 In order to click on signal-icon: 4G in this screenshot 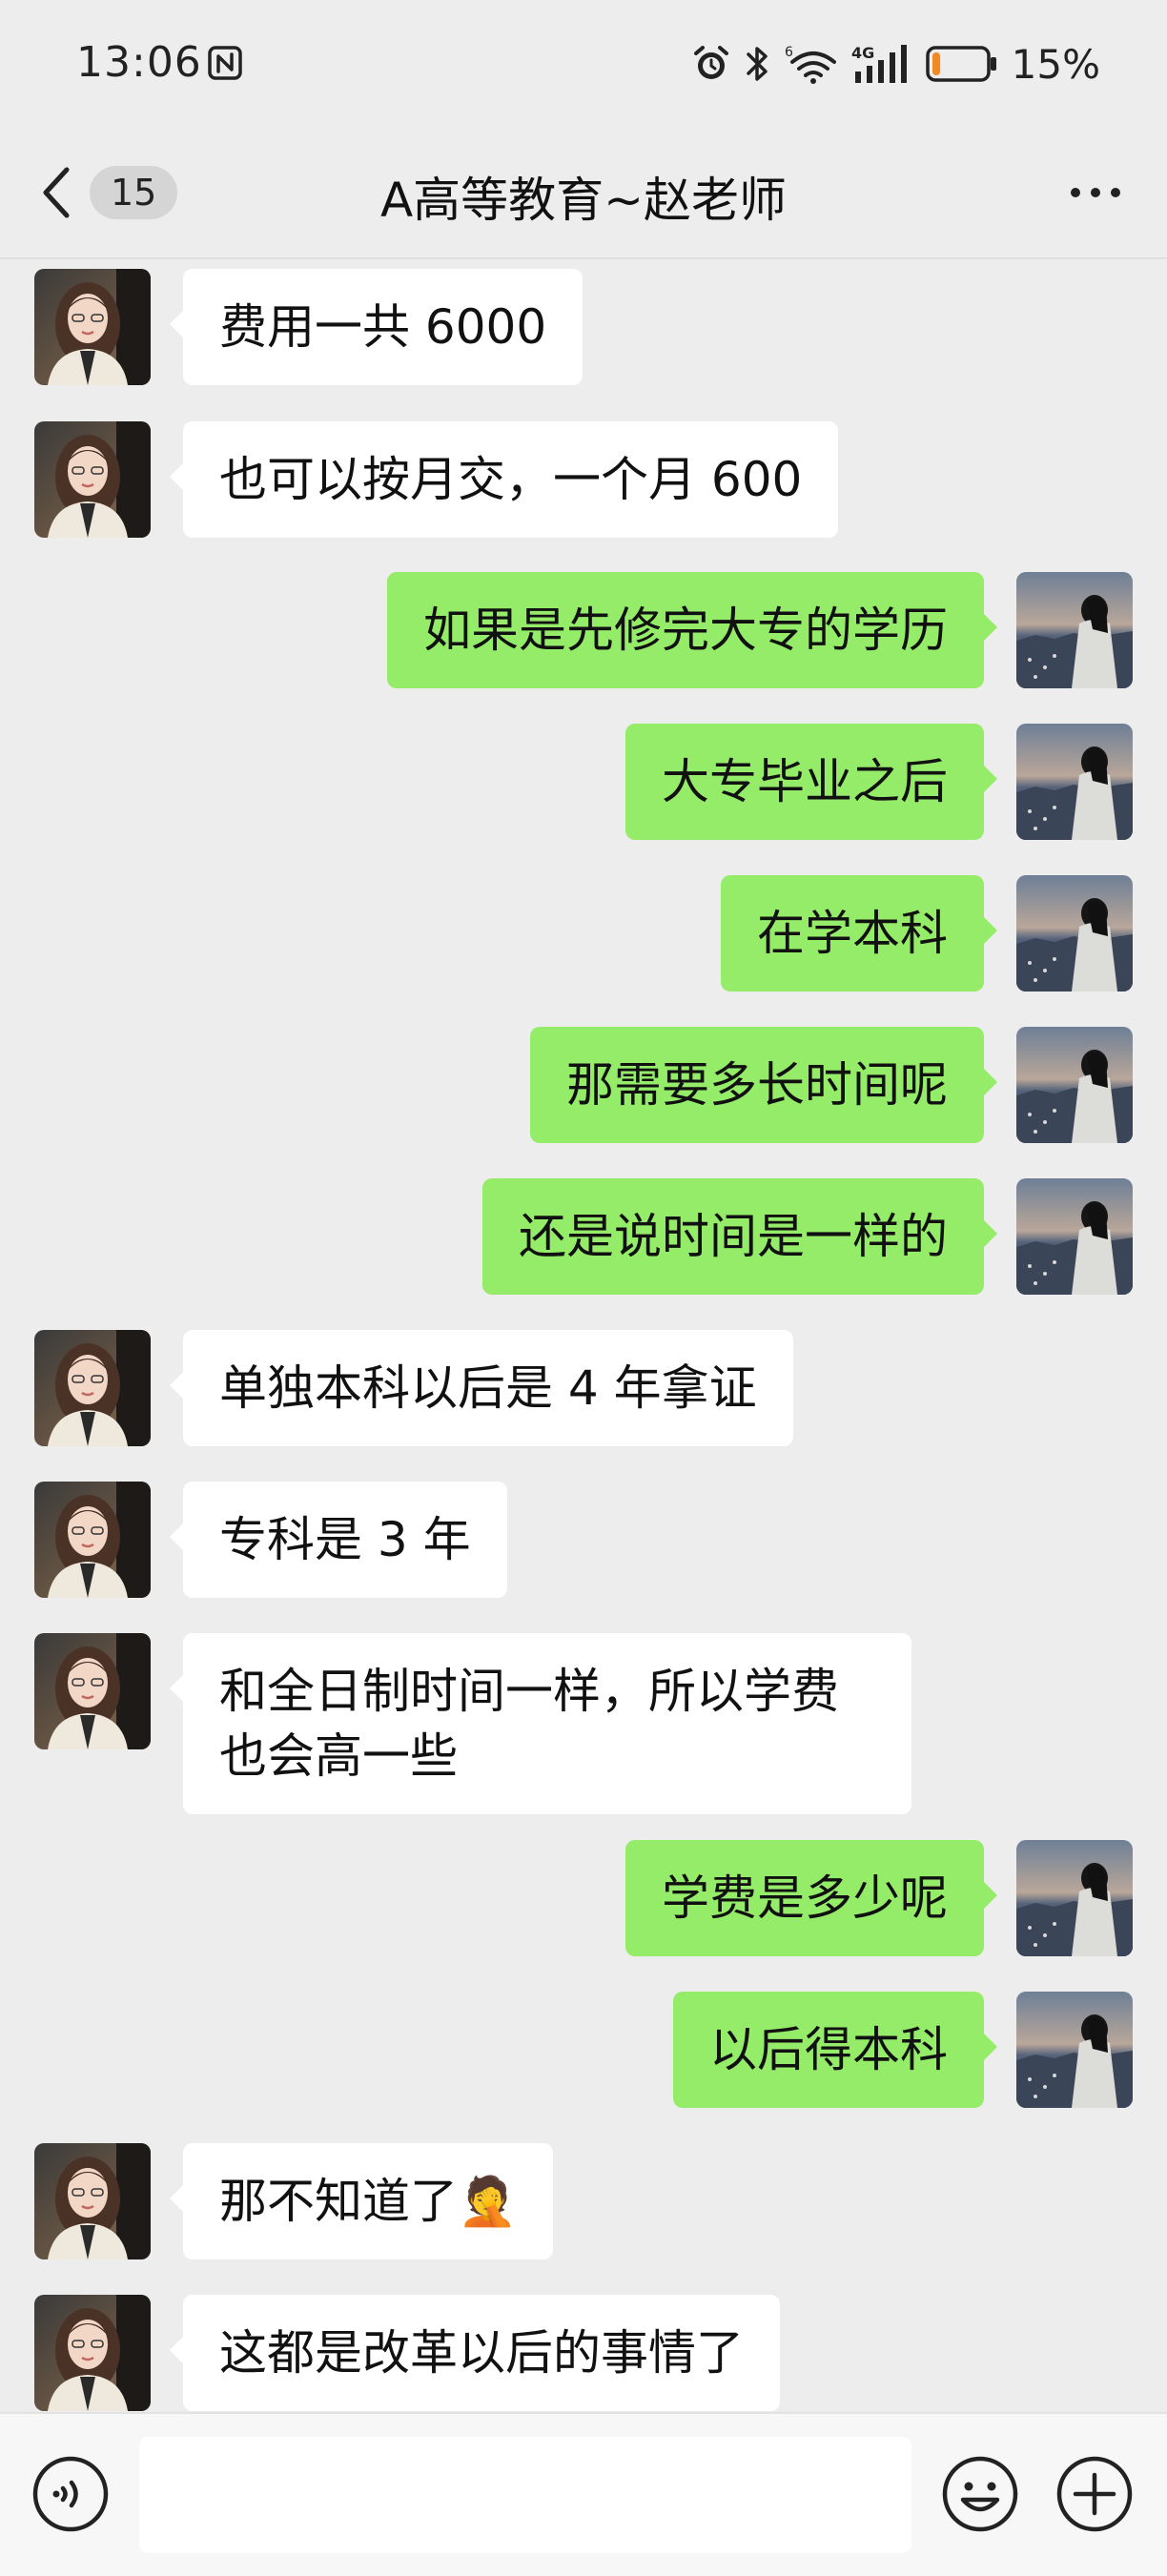, I will do `click(879, 64)`.